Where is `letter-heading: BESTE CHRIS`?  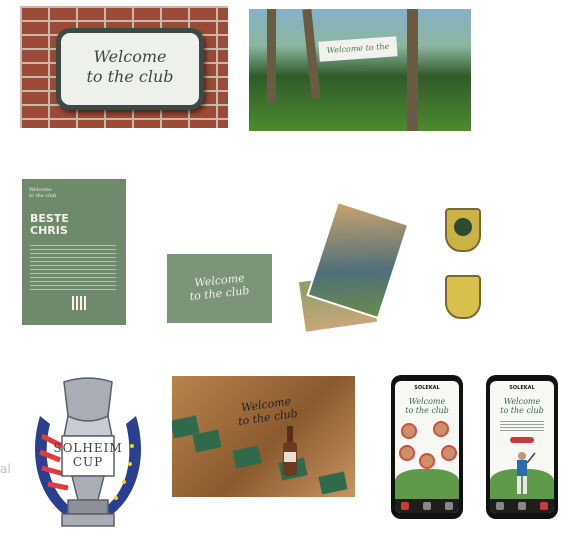 letter-heading: BESTE CHRIS is located at coordinates (49, 225).